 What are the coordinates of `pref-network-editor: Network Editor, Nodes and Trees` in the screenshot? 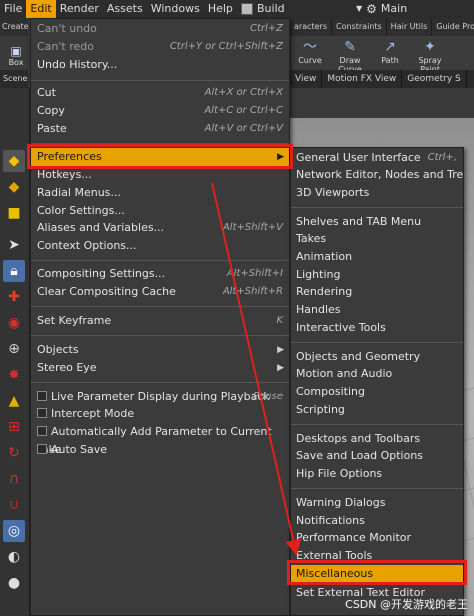 It's located at (377, 175).